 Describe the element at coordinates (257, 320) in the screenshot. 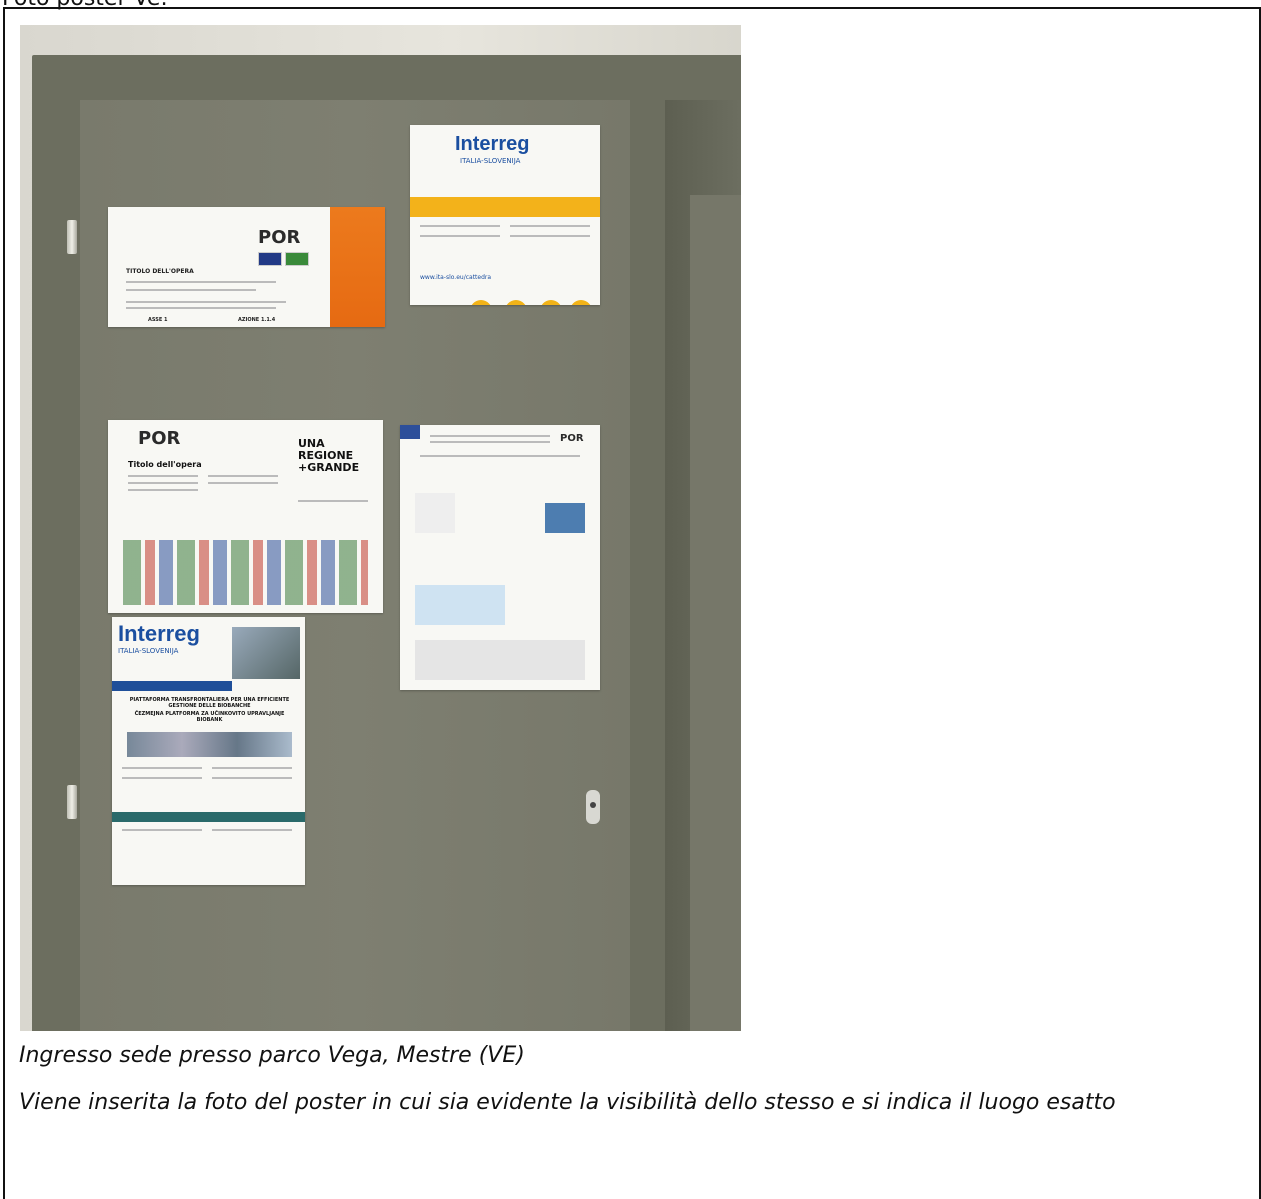

I see `azione-label: AZIONE 1.1.4` at that location.